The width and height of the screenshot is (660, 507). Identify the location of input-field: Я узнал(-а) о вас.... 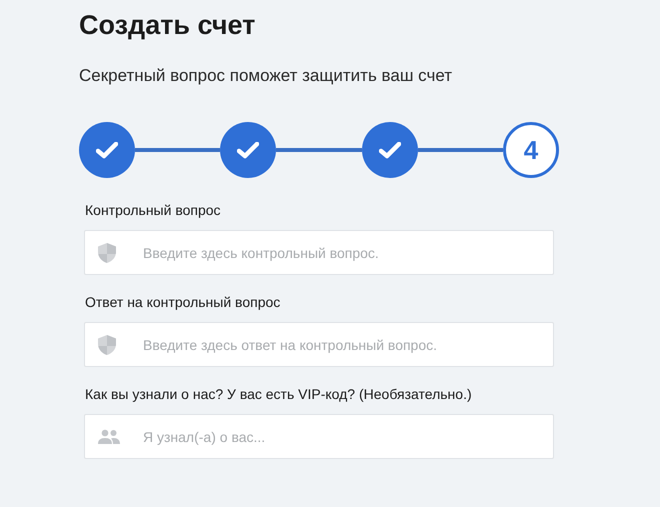
(319, 436).